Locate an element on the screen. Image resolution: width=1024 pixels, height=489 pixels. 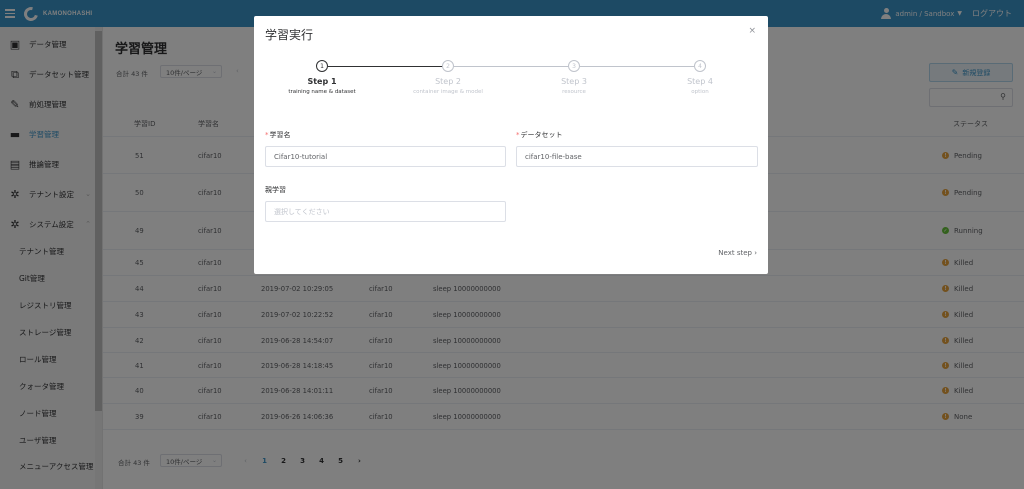
step-3: 3 Step 3 resource is located at coordinates (574, 77).